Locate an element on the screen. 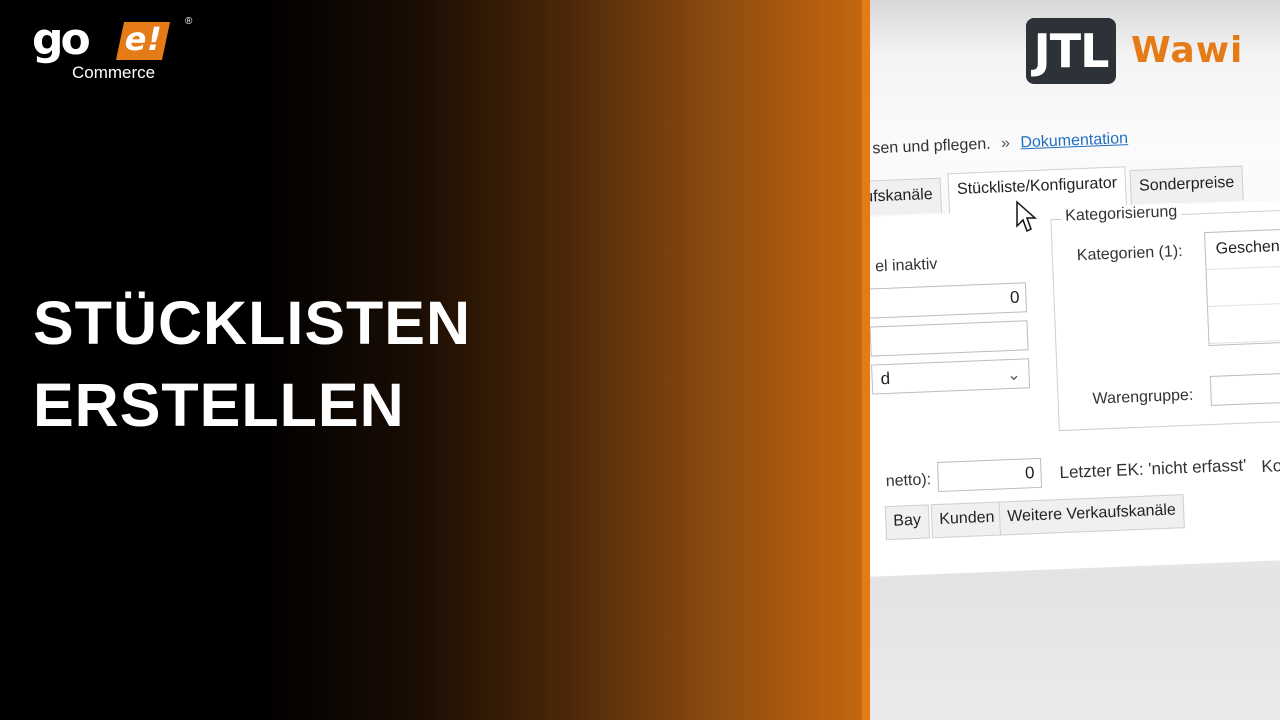  description-line: sen und pflegen. » Dokumentation is located at coordinates (1000, 144).